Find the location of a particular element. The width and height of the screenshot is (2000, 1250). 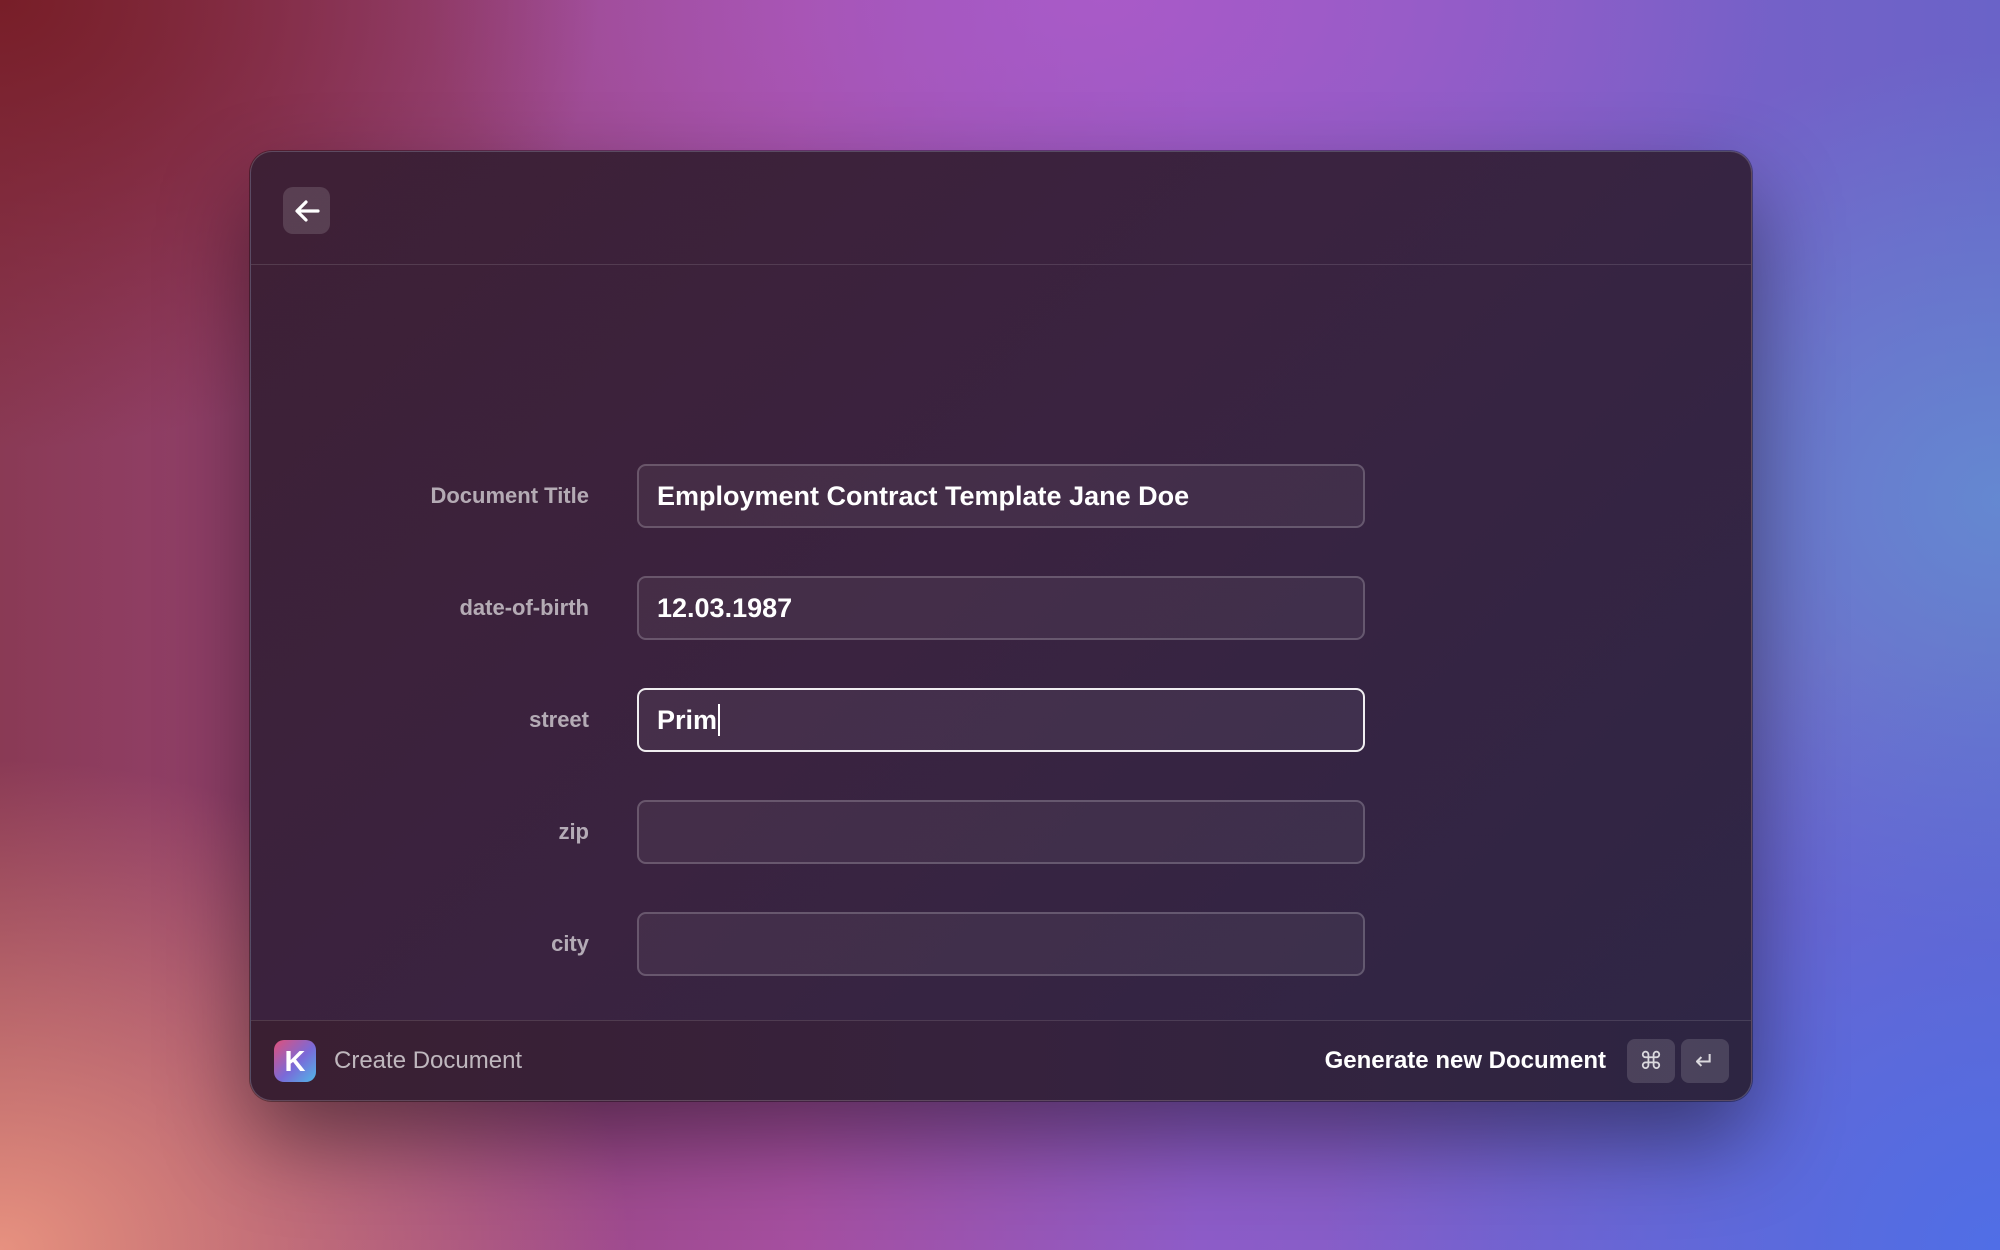

field-row-city: city is located at coordinates (1001, 944).